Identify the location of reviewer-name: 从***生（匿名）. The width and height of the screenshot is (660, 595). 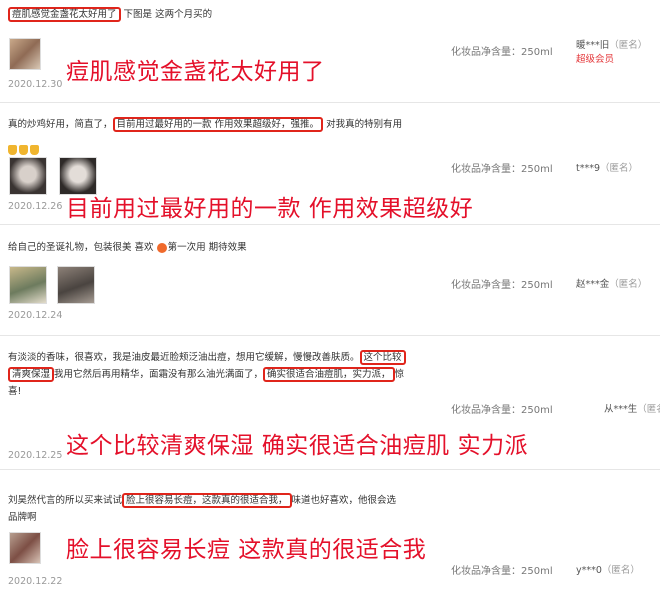
(632, 408).